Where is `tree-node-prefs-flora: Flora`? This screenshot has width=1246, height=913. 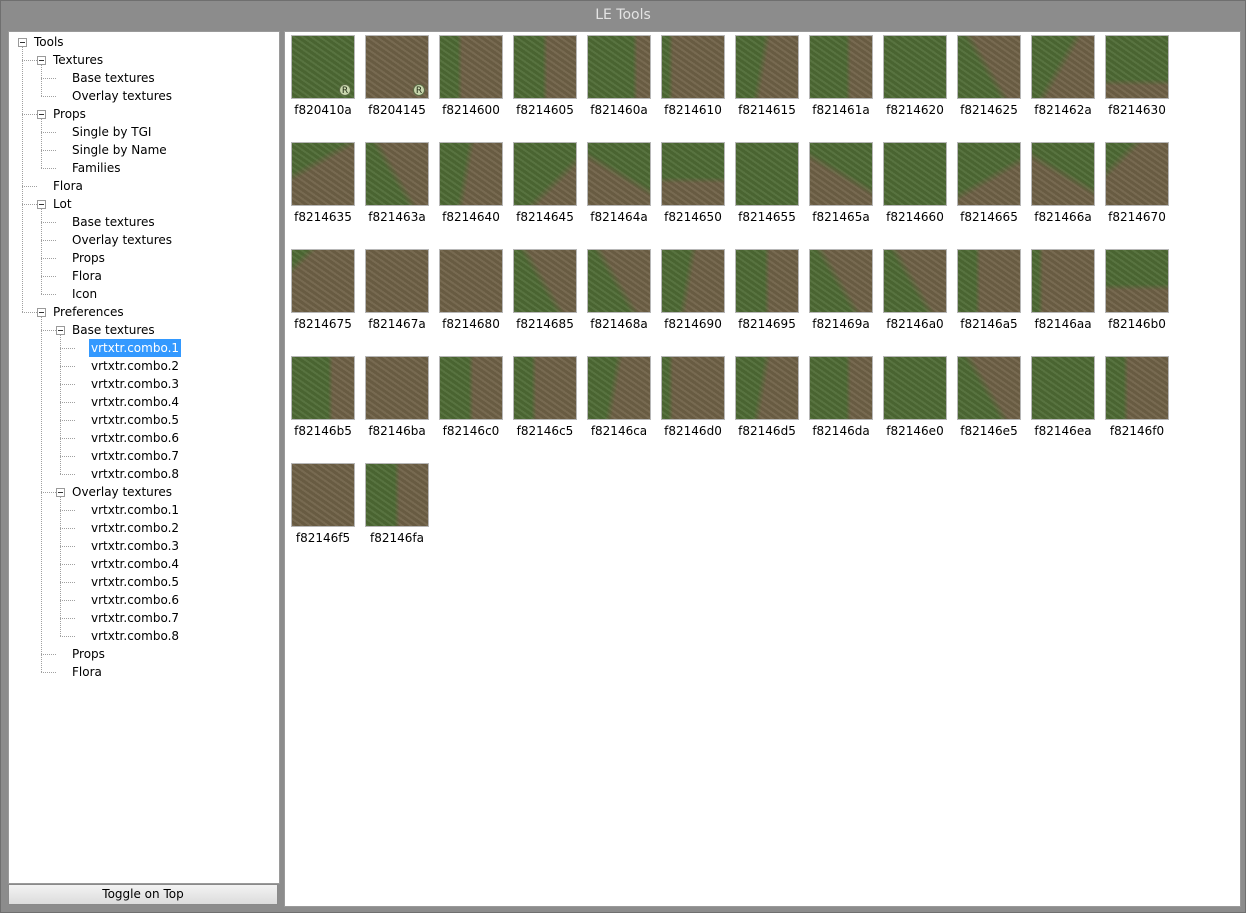 tree-node-prefs-flora: Flora is located at coordinates (87, 672).